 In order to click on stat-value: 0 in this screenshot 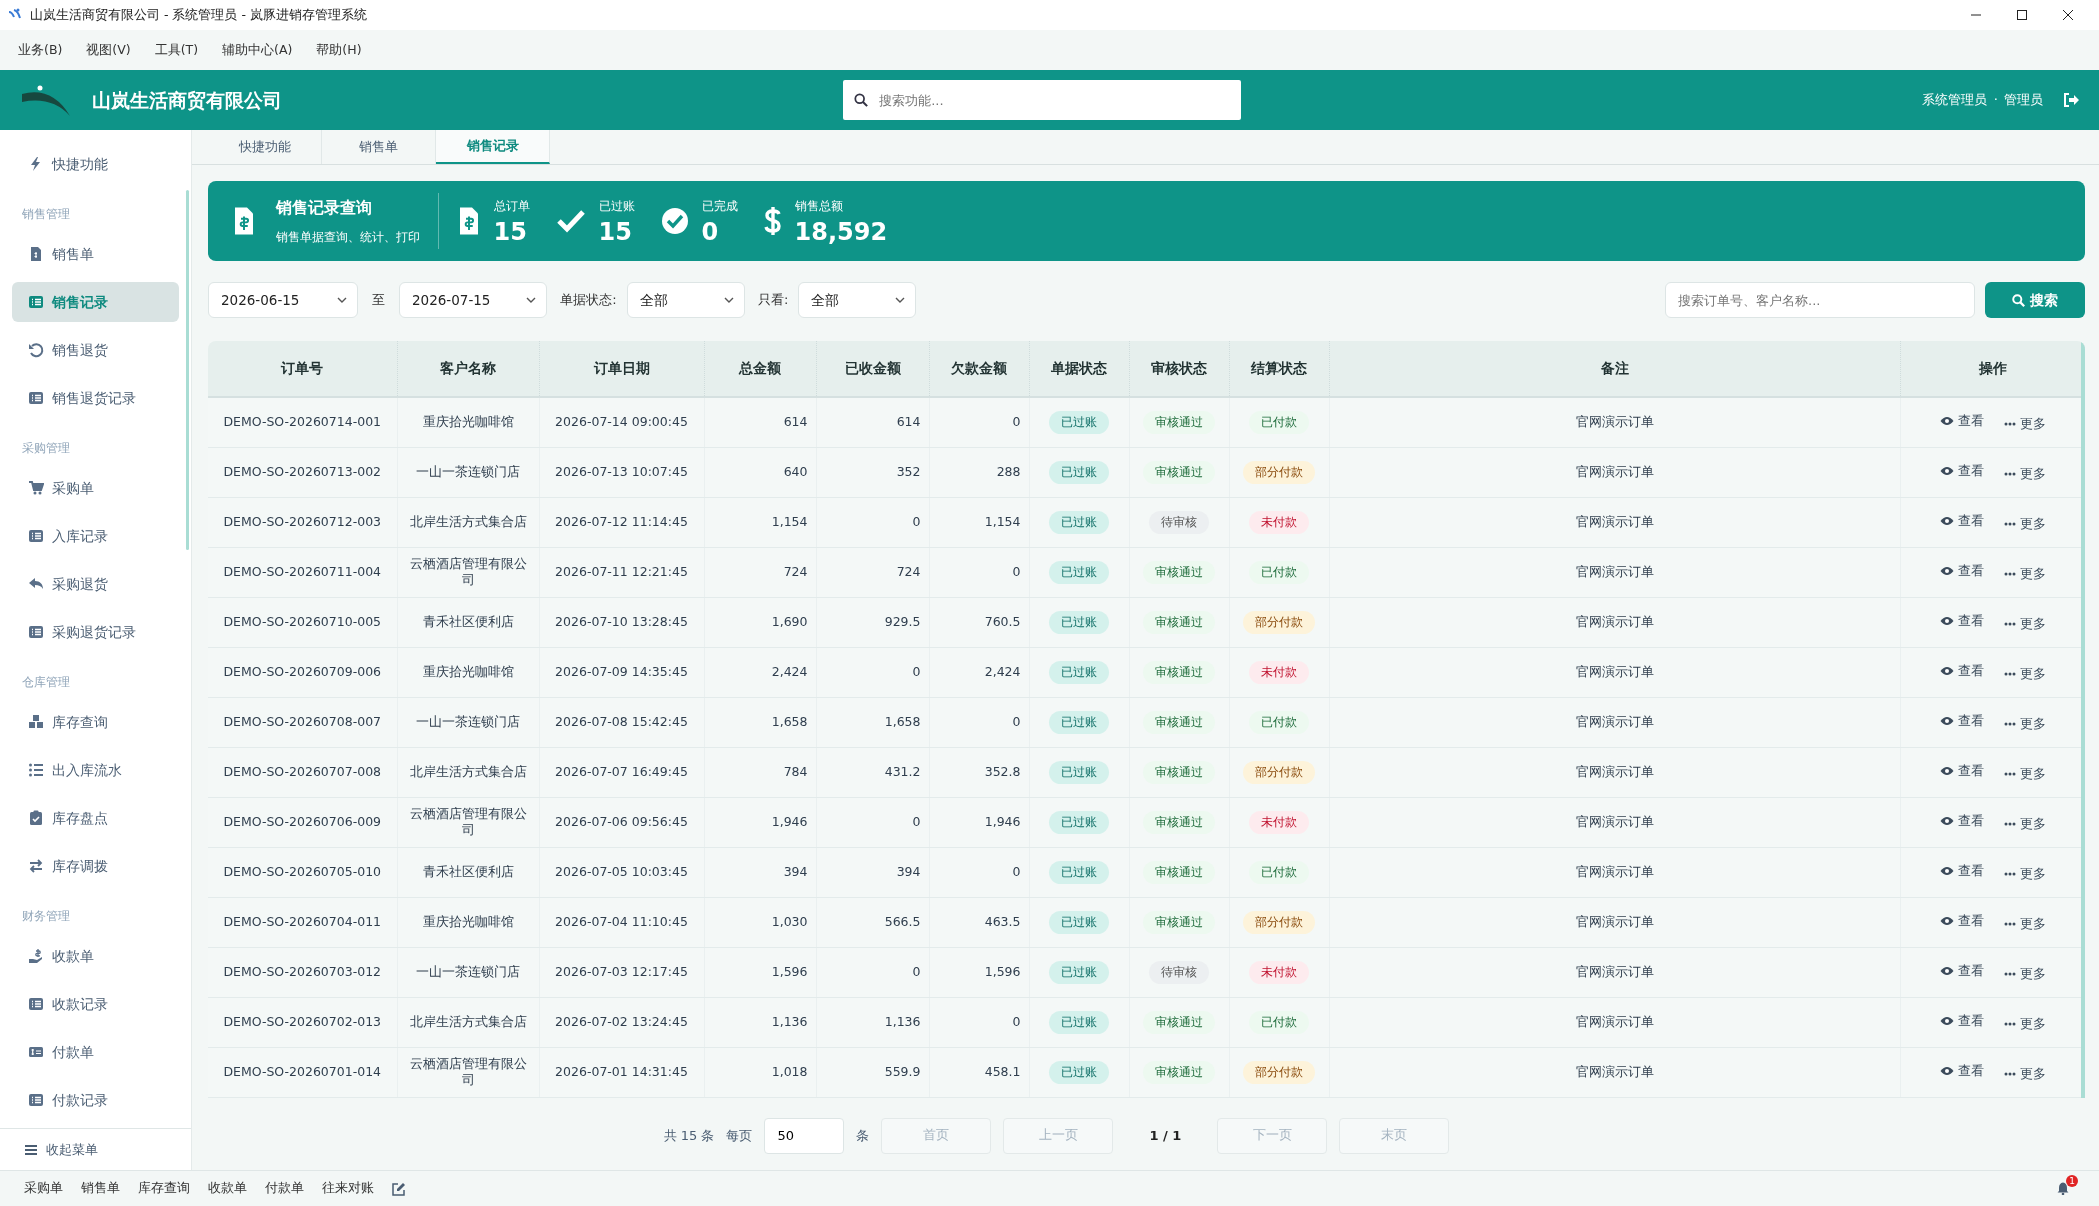, I will do `click(710, 232)`.